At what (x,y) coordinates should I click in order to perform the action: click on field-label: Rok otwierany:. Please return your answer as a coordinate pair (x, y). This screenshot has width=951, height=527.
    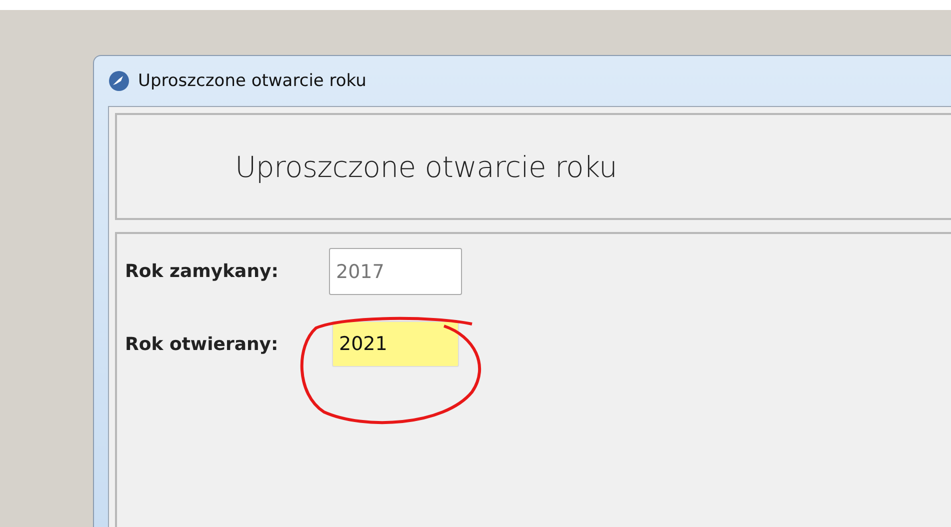
    Looking at the image, I should click on (202, 344).